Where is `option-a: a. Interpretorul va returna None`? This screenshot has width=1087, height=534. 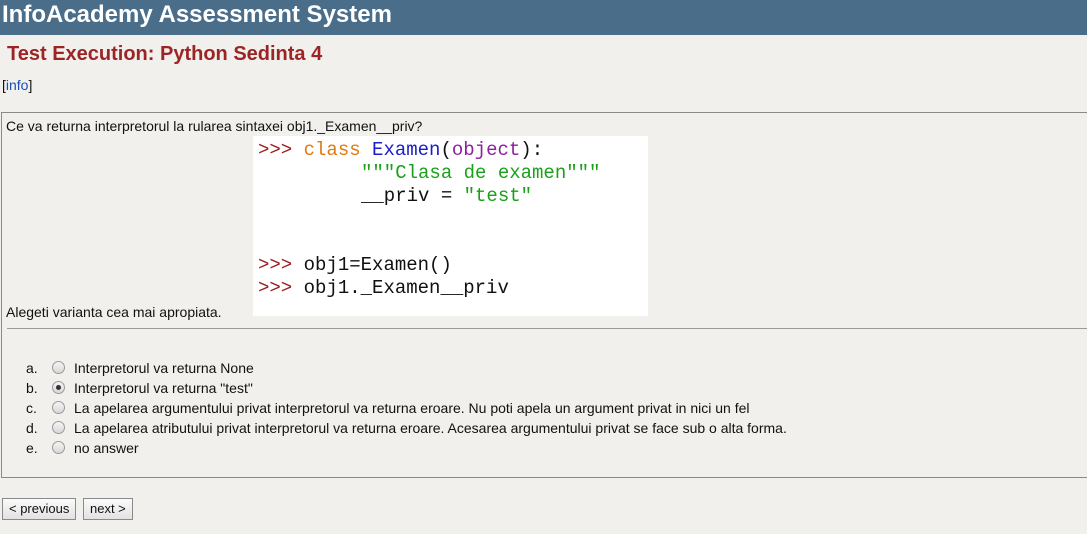
option-a: a. Interpretorul va returna None is located at coordinates (500, 368).